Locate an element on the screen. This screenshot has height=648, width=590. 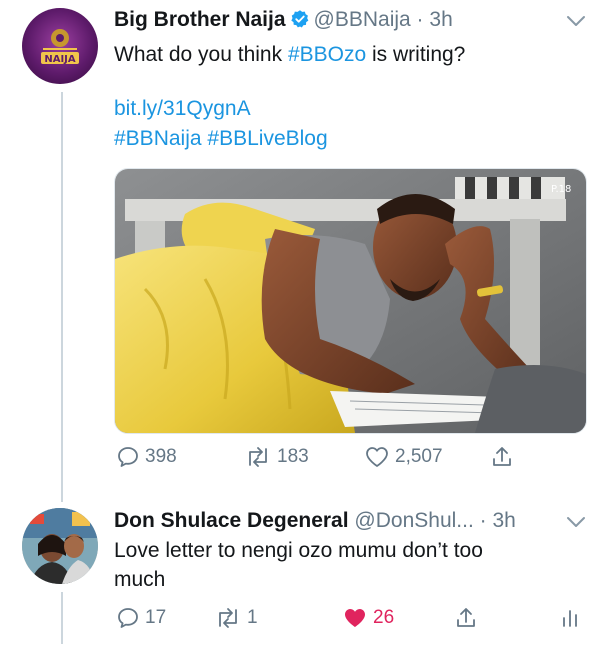
reply-count: 398 is located at coordinates (161, 456).